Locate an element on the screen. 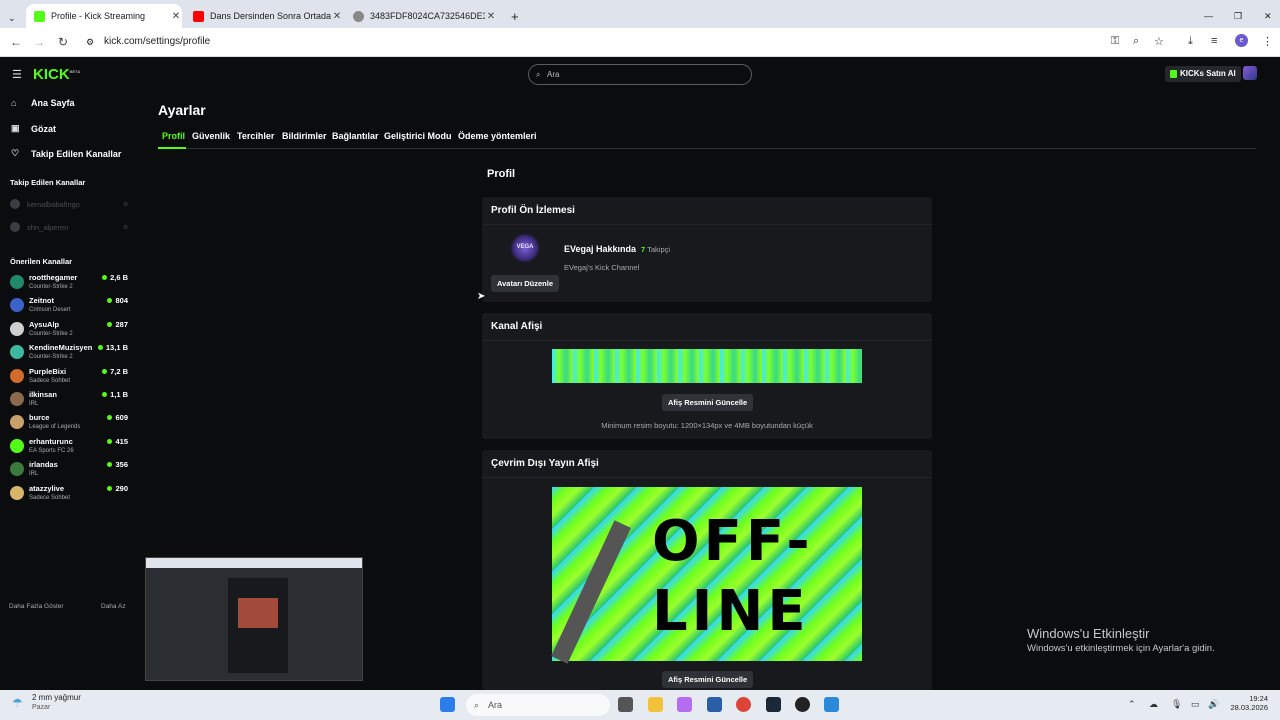  recommended-channel: irlandas IRL 356 is located at coordinates (69, 470).